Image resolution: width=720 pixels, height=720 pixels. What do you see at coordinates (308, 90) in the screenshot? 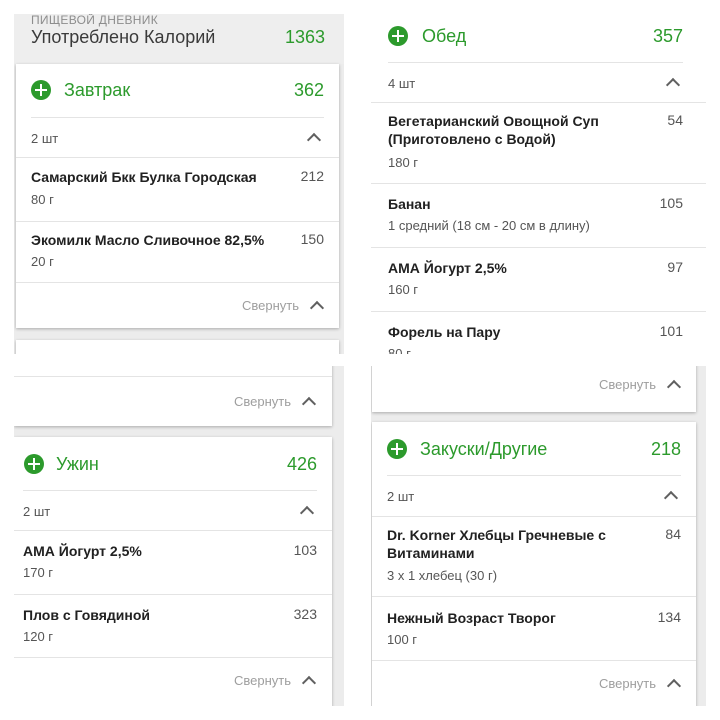
I see `breakfast-calories: 362` at bounding box center [308, 90].